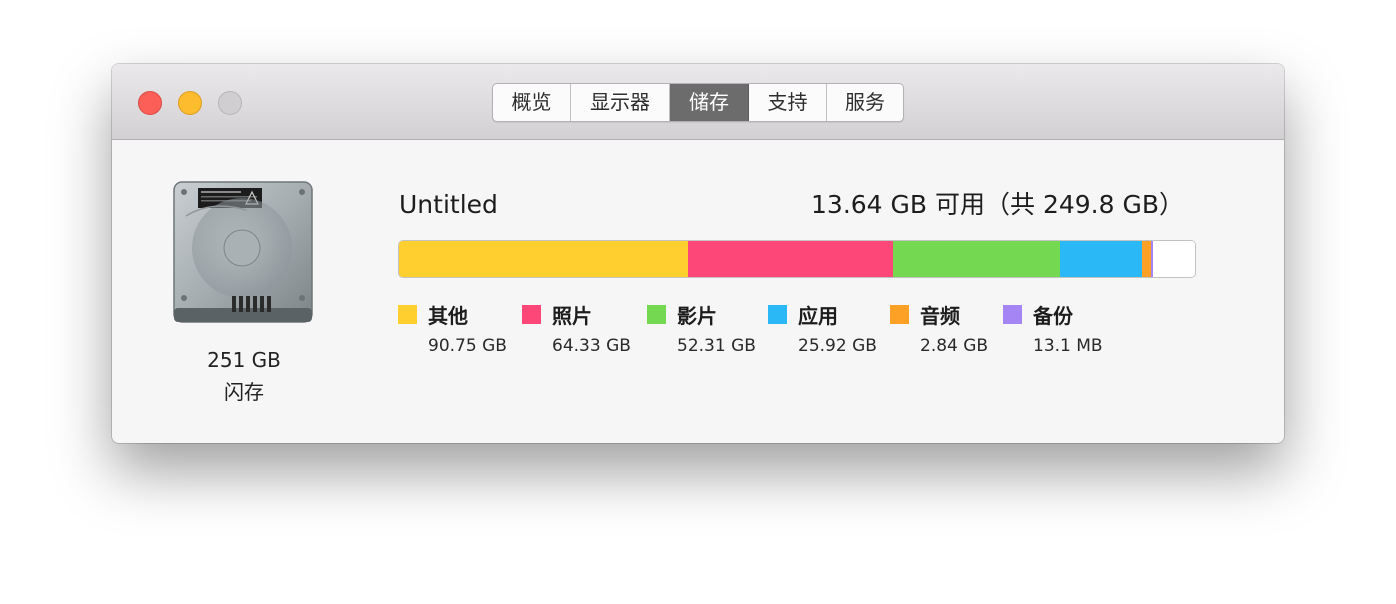 The width and height of the screenshot is (1396, 604). I want to click on tab-displays: 显示器, so click(620, 102).